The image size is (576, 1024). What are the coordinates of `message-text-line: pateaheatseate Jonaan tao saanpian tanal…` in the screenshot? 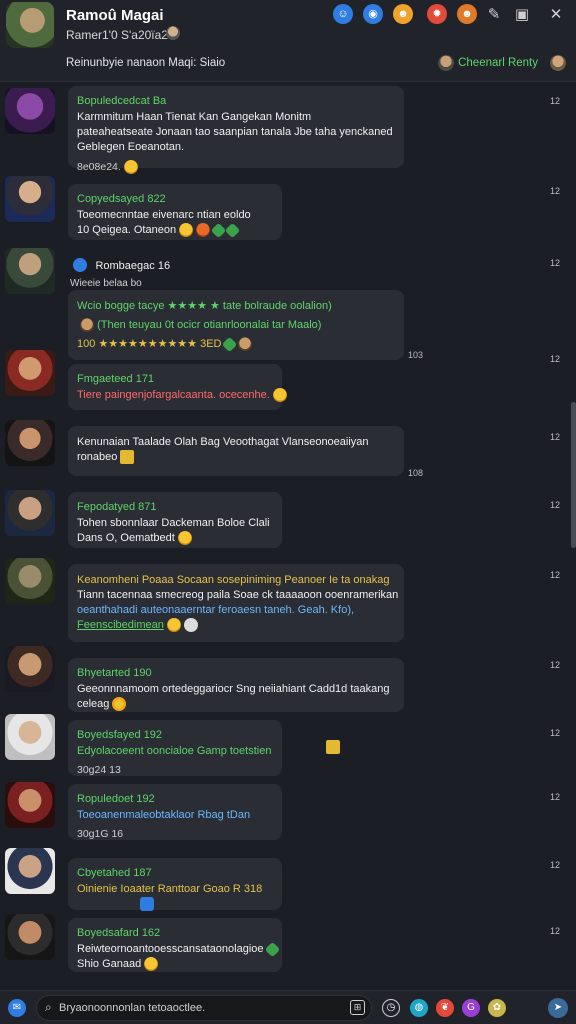 It's located at (235, 132).